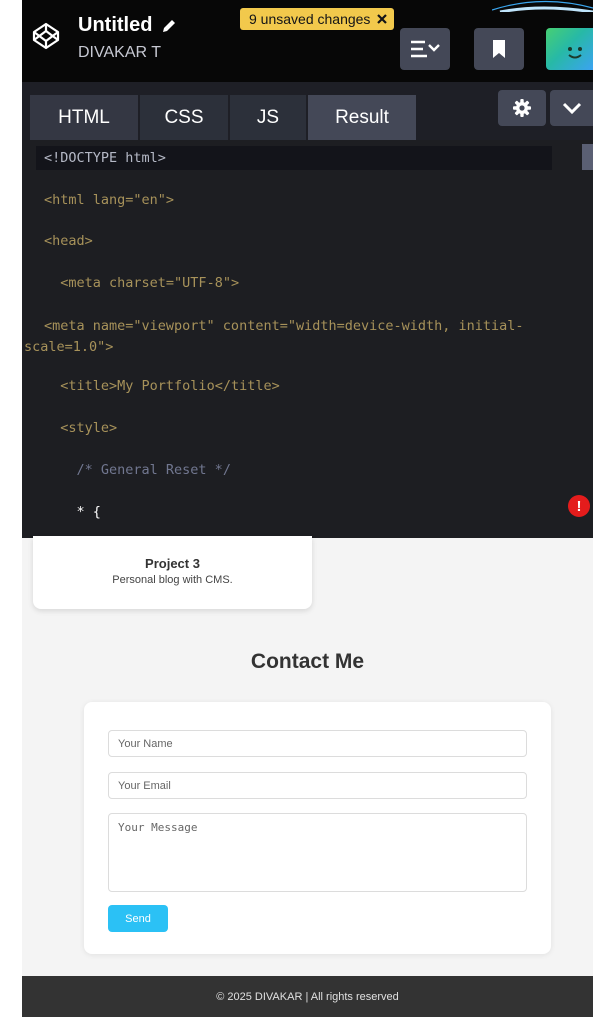 This screenshot has width=593, height=1017. What do you see at coordinates (88, 512) in the screenshot?
I see `code-text: * {` at bounding box center [88, 512].